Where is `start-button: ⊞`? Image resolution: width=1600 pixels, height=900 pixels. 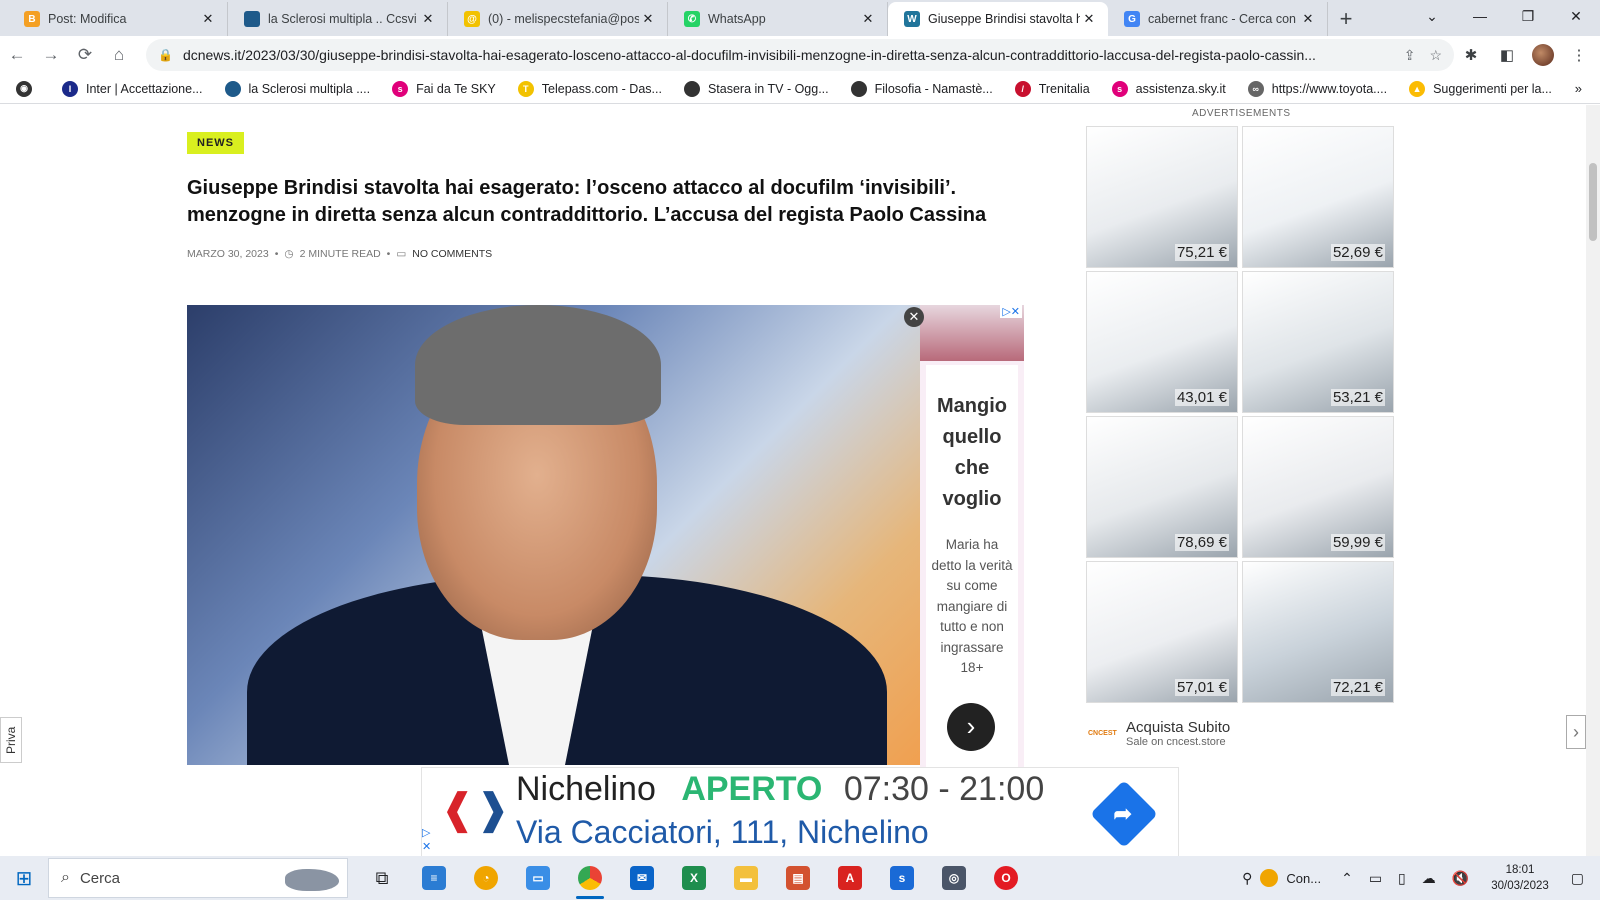
start-button: ⊞ is located at coordinates (24, 878).